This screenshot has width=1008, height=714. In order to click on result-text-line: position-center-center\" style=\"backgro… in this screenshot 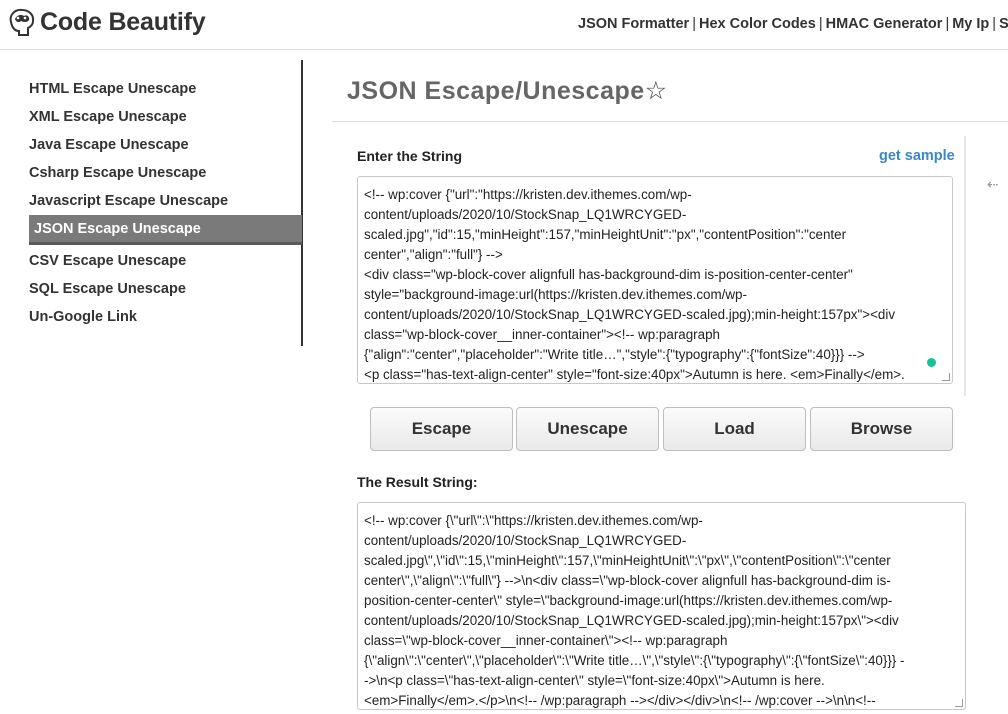, I will do `click(628, 600)`.